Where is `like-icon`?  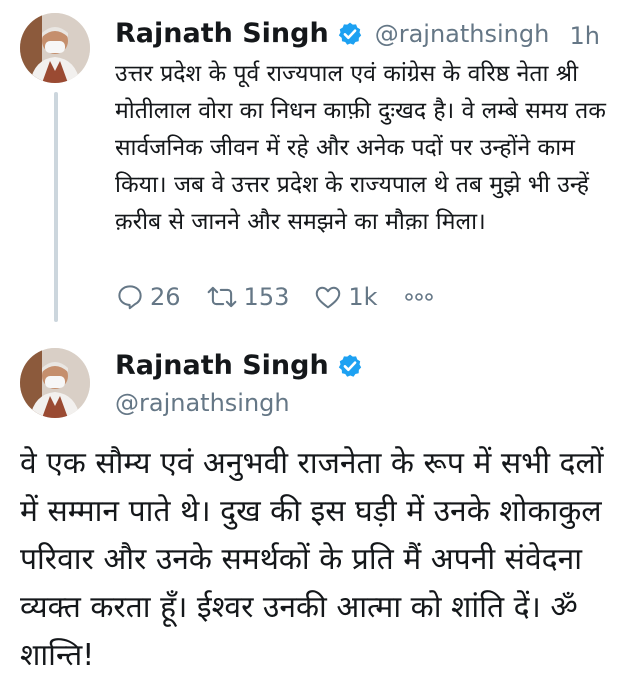
like-icon is located at coordinates (328, 297).